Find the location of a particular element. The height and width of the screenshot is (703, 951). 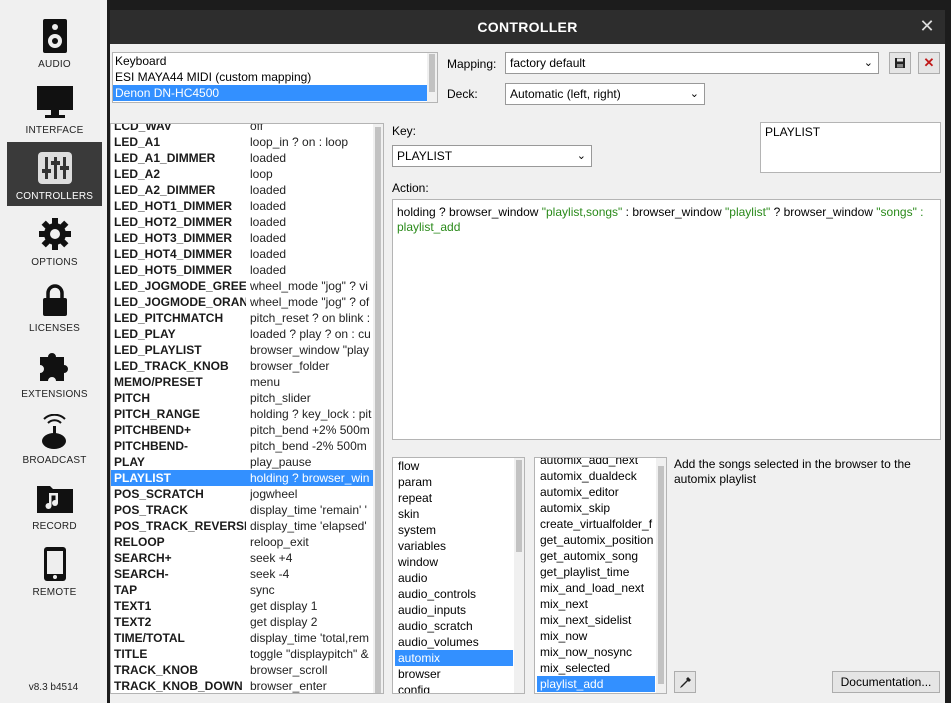

key-row: TIME/TOTAL display_time 'total,rem is located at coordinates (242, 638).